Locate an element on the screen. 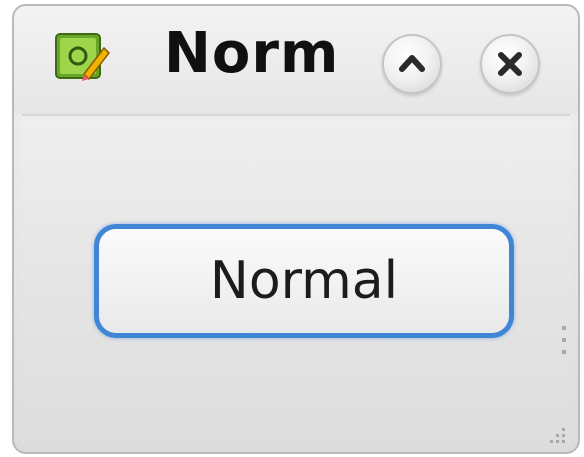 The image size is (584, 457). shade-button is located at coordinates (412, 64).